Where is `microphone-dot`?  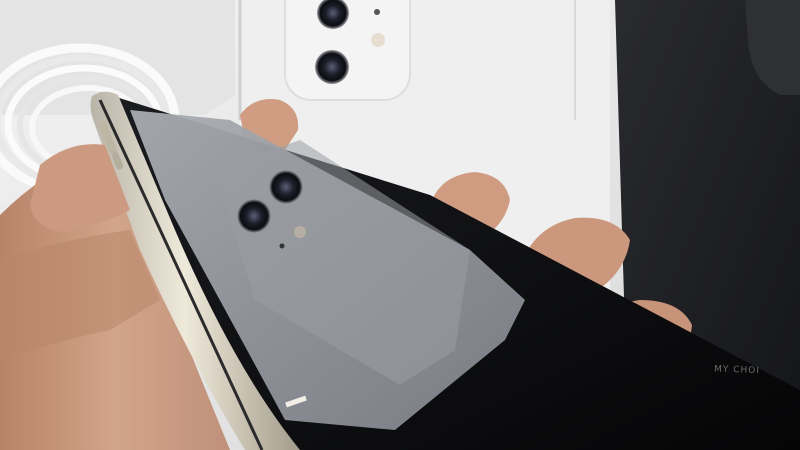 microphone-dot is located at coordinates (377, 12).